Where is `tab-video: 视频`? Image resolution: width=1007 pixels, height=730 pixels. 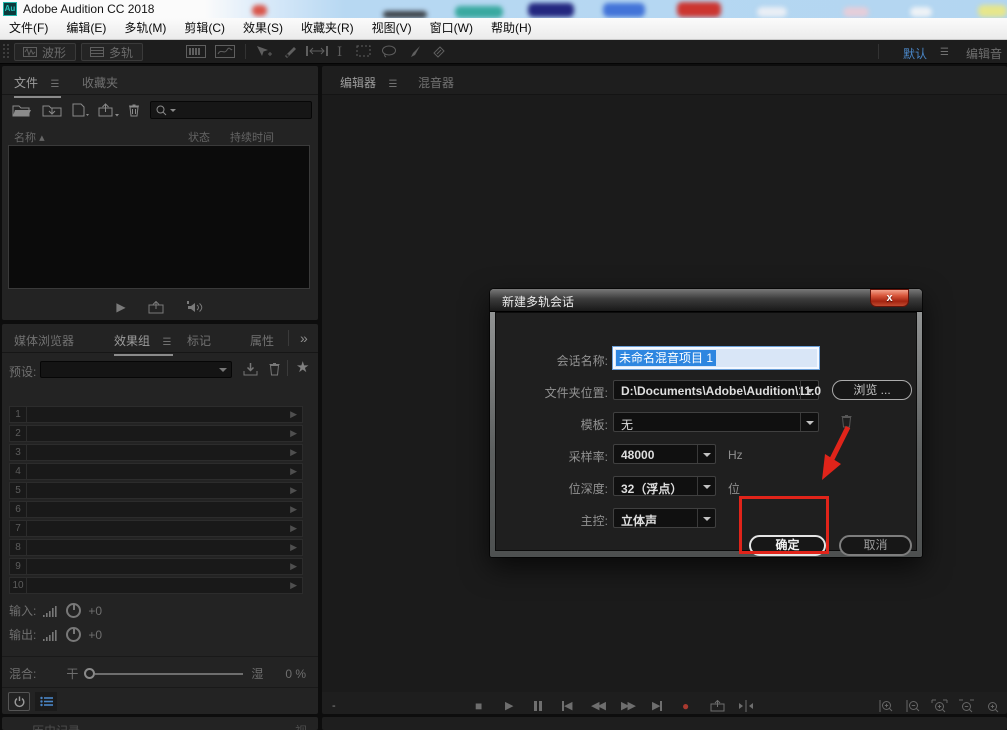
tab-video: 视频 is located at coordinates (306, 726).